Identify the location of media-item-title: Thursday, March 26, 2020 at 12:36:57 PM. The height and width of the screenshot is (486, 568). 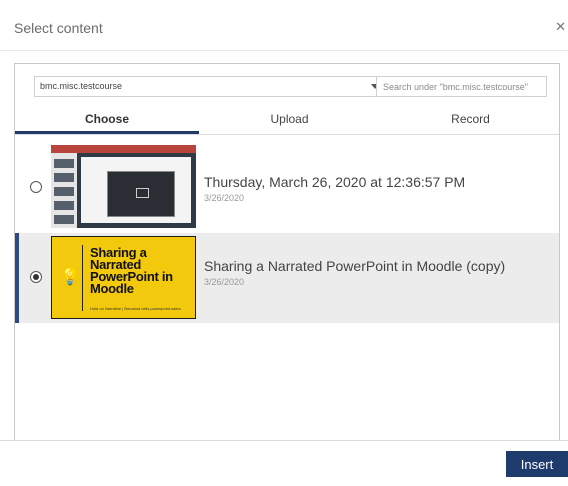
(335, 182).